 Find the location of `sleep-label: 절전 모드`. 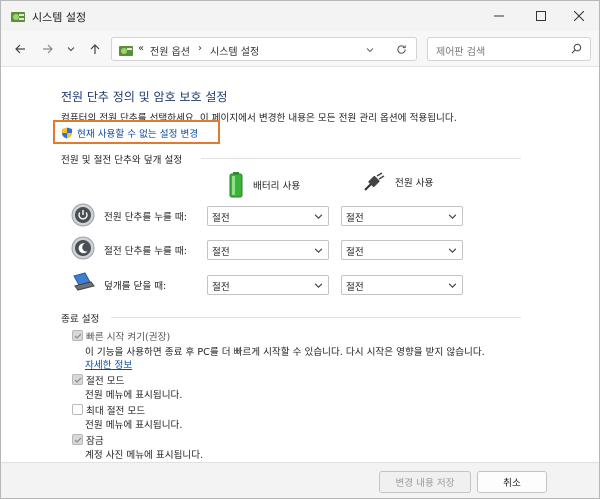

sleep-label: 절전 모드 is located at coordinates (105, 381).